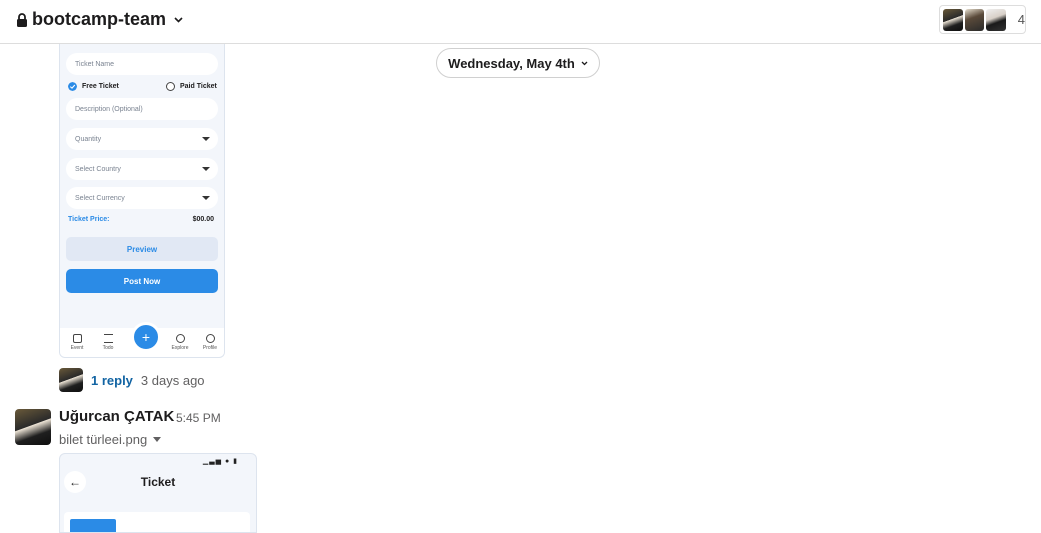 The image size is (1041, 533). I want to click on currency-placeholder: Select Currency, so click(100, 198).